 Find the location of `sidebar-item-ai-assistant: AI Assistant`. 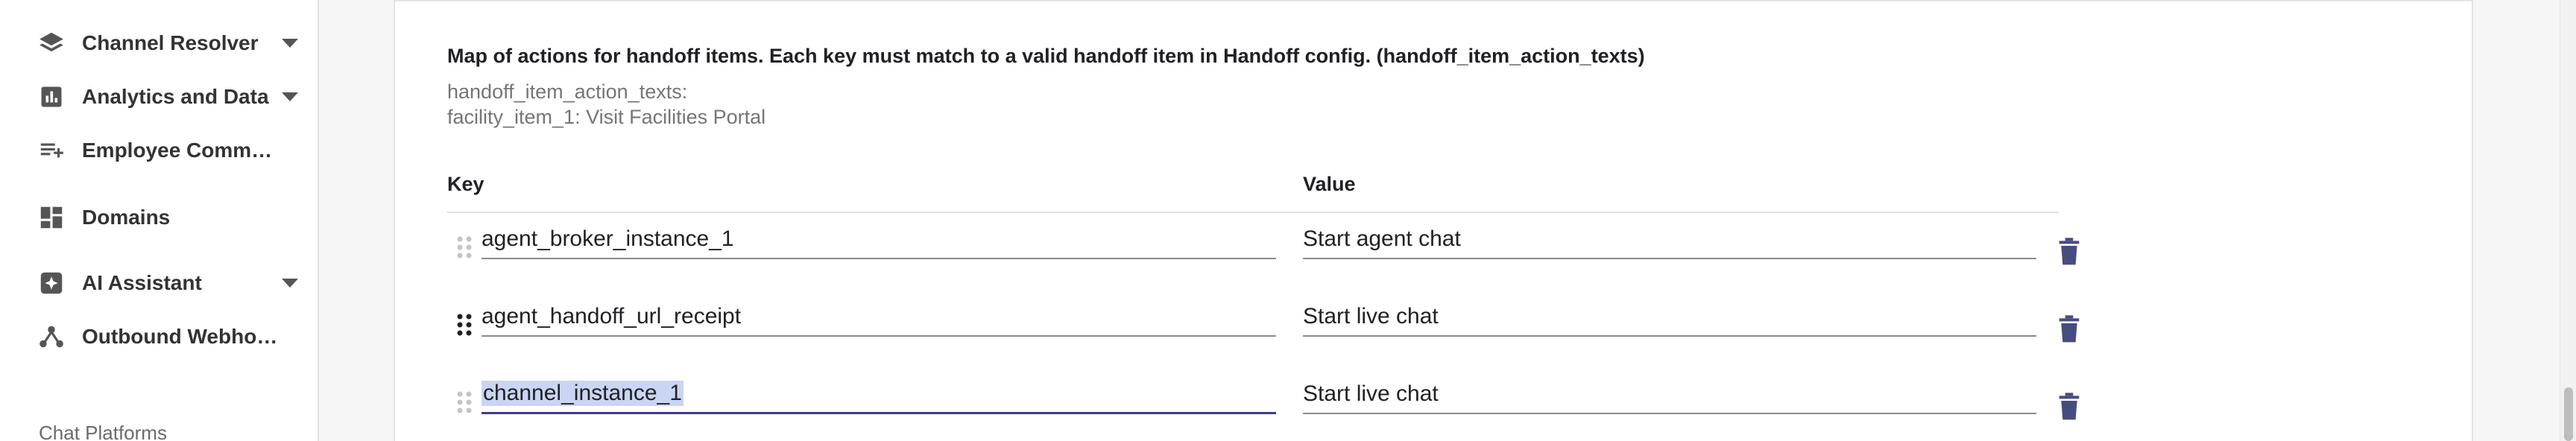

sidebar-item-ai-assistant: AI Assistant is located at coordinates (170, 283).